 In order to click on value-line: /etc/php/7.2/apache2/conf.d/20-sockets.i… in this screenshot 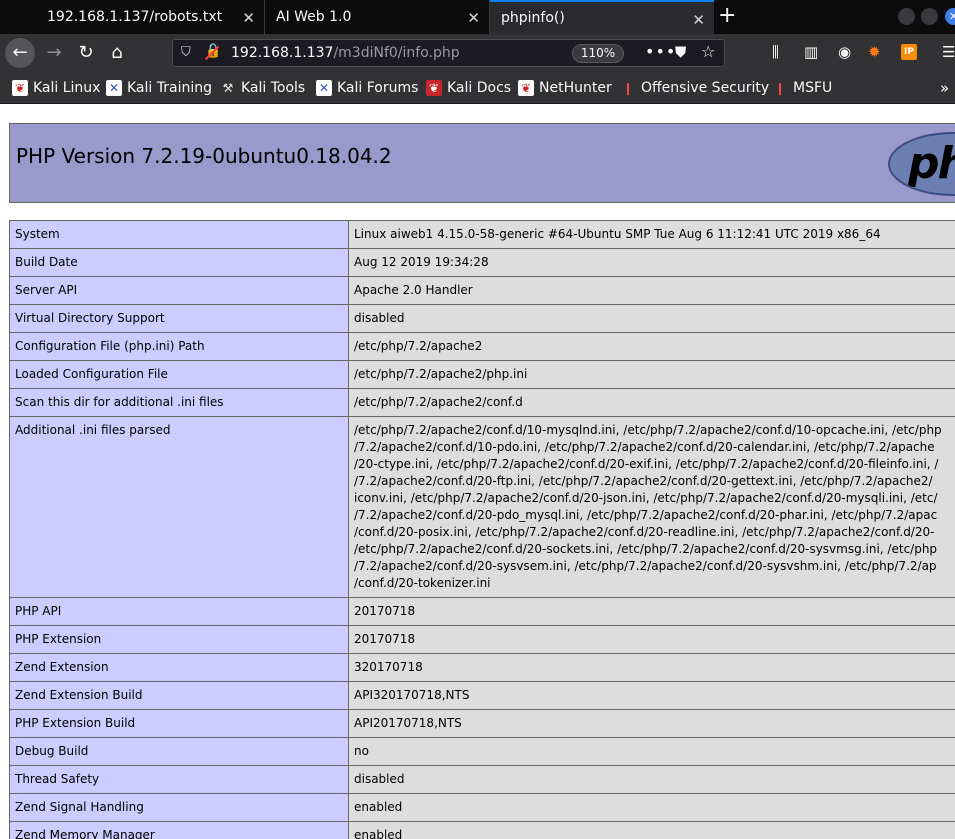, I will do `click(646, 549)`.